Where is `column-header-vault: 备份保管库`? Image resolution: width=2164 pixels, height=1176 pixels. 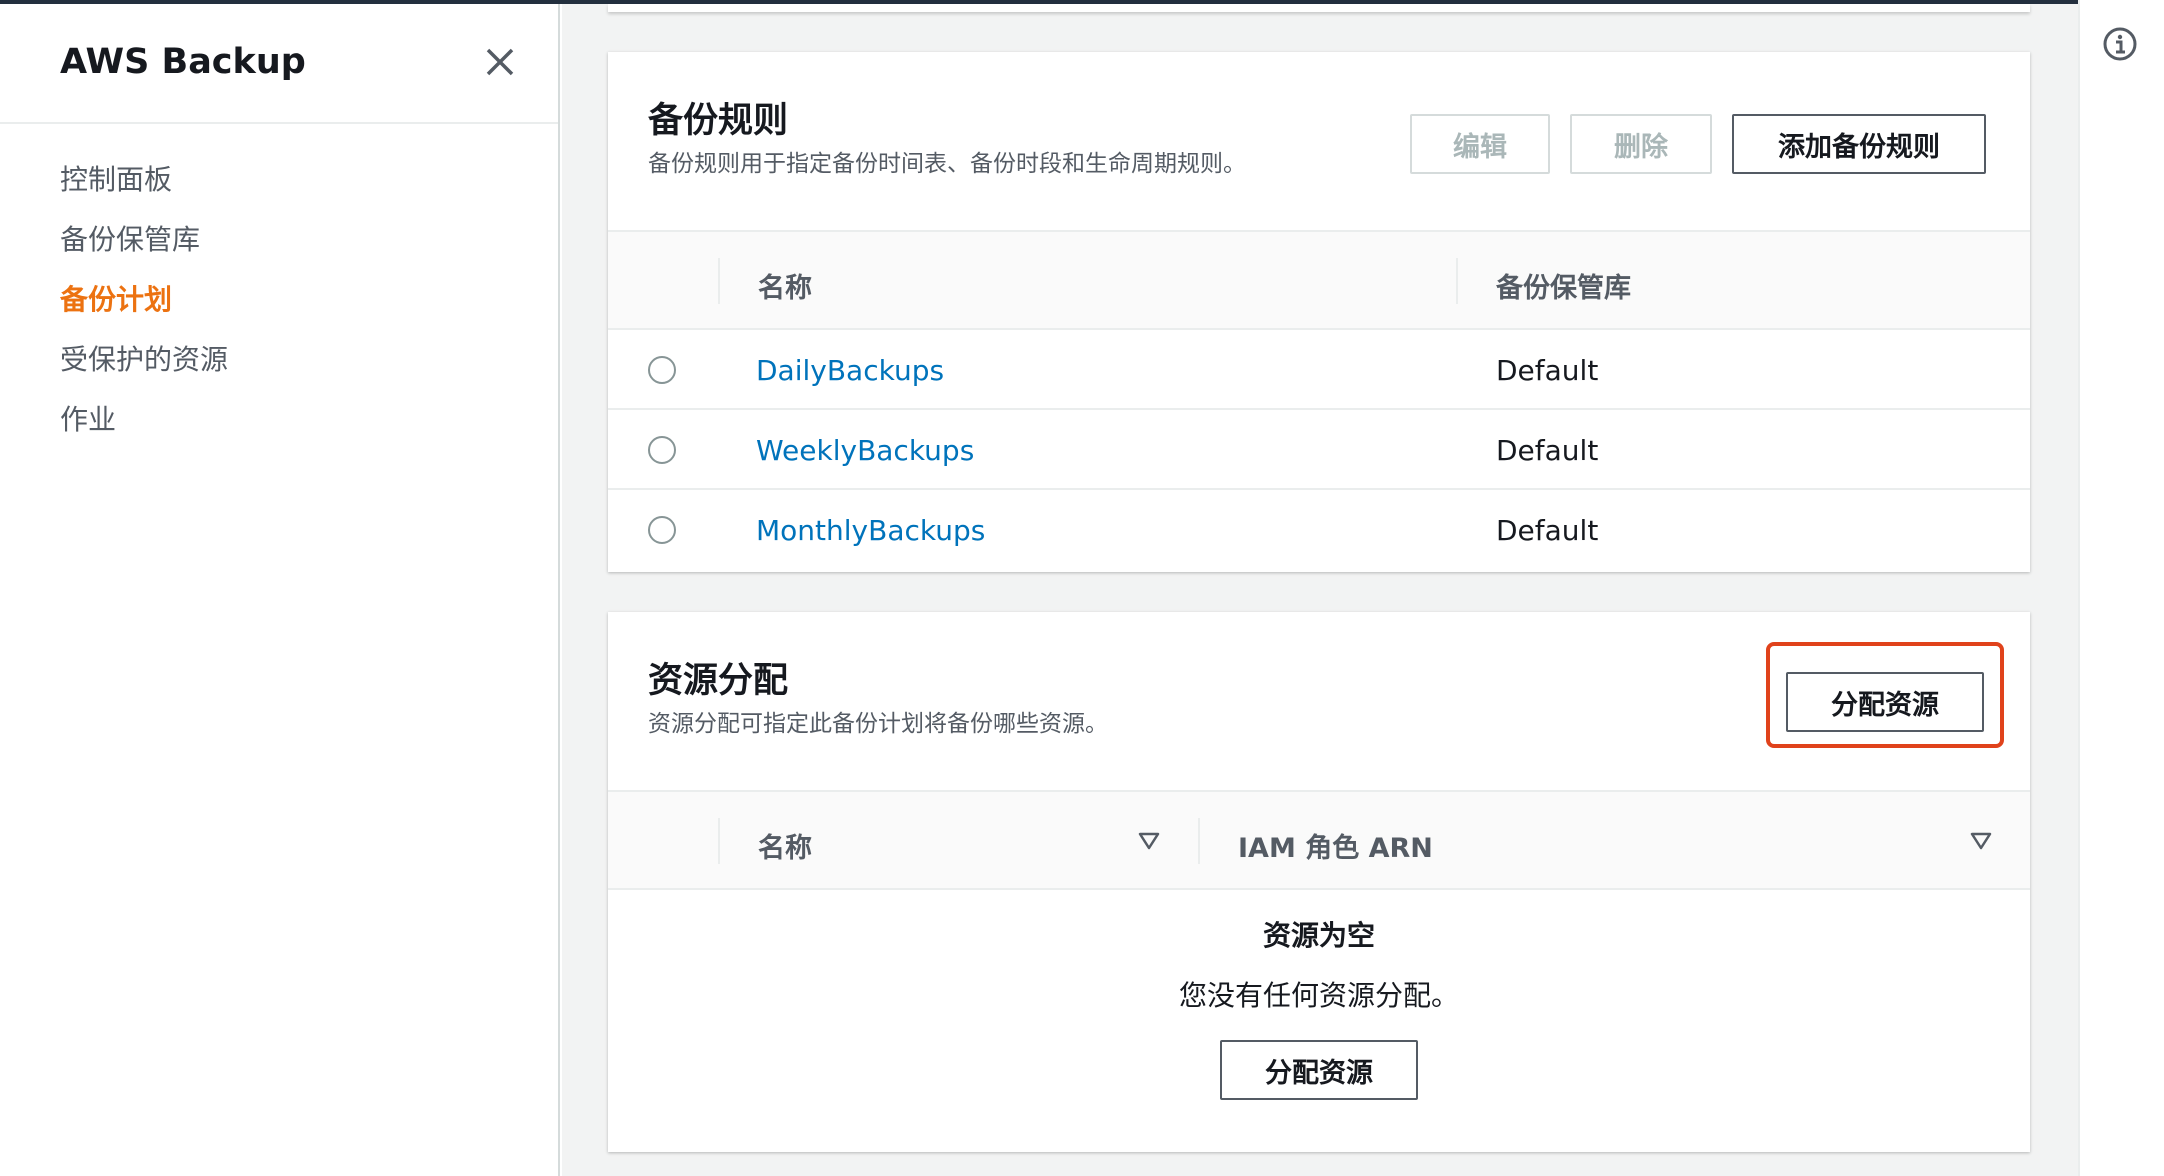 column-header-vault: 备份保管库 is located at coordinates (1563, 285).